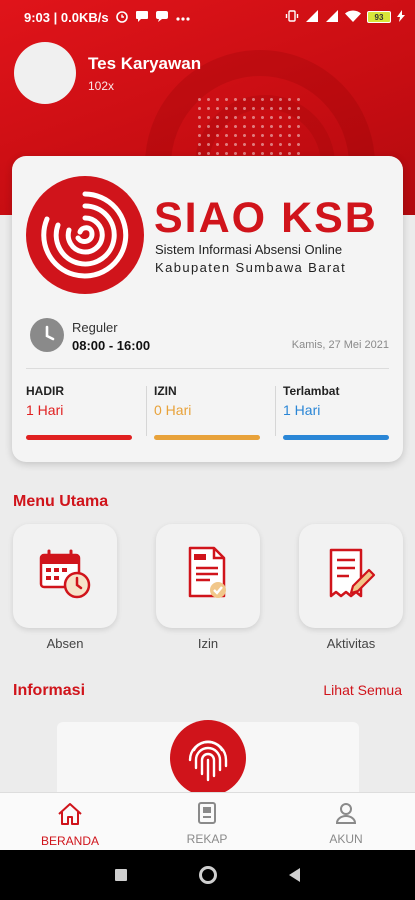  Describe the element at coordinates (249, 249) in the screenshot. I see `brand-subtitle: Sistem Informasi Absensi Online` at that location.